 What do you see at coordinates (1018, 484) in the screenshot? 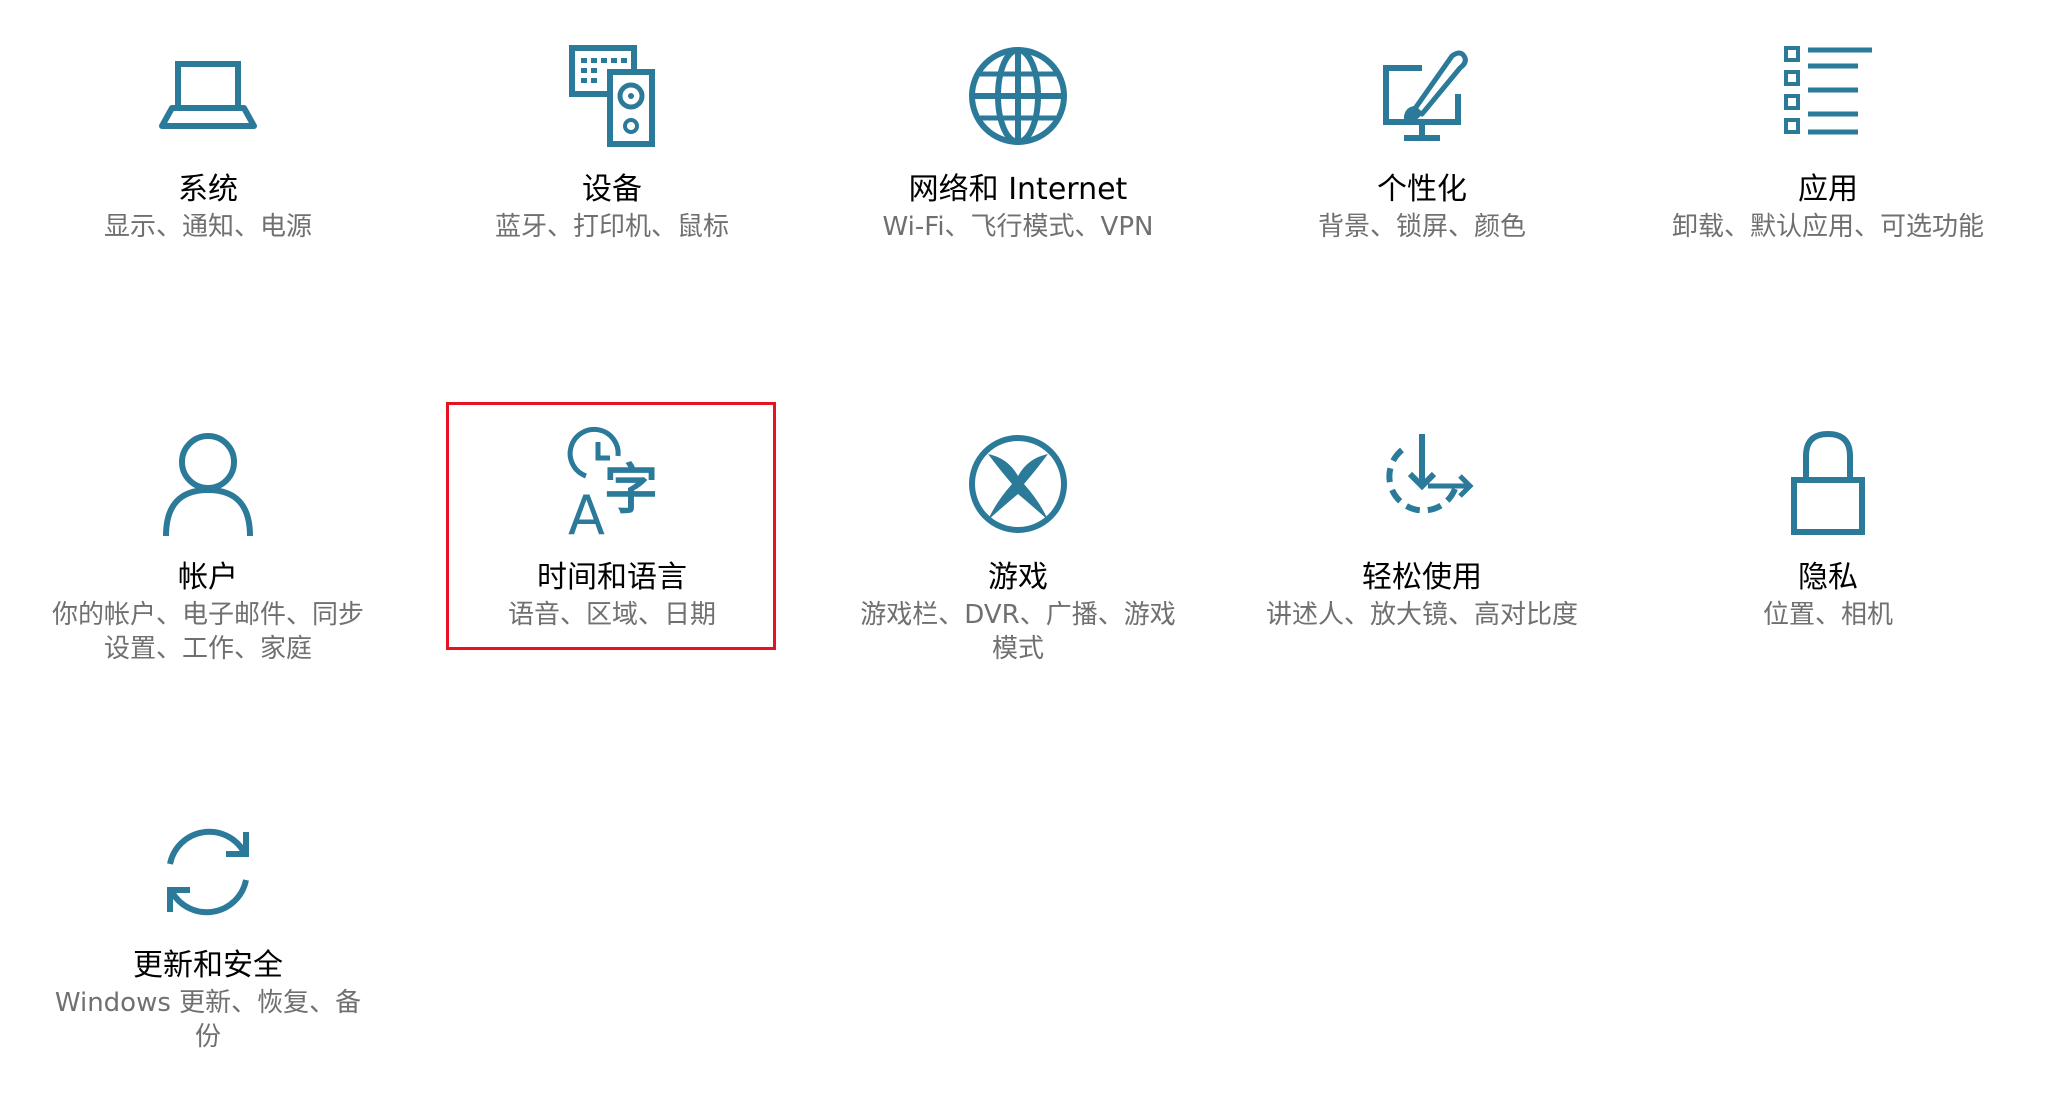
I see `xbox-icon` at bounding box center [1018, 484].